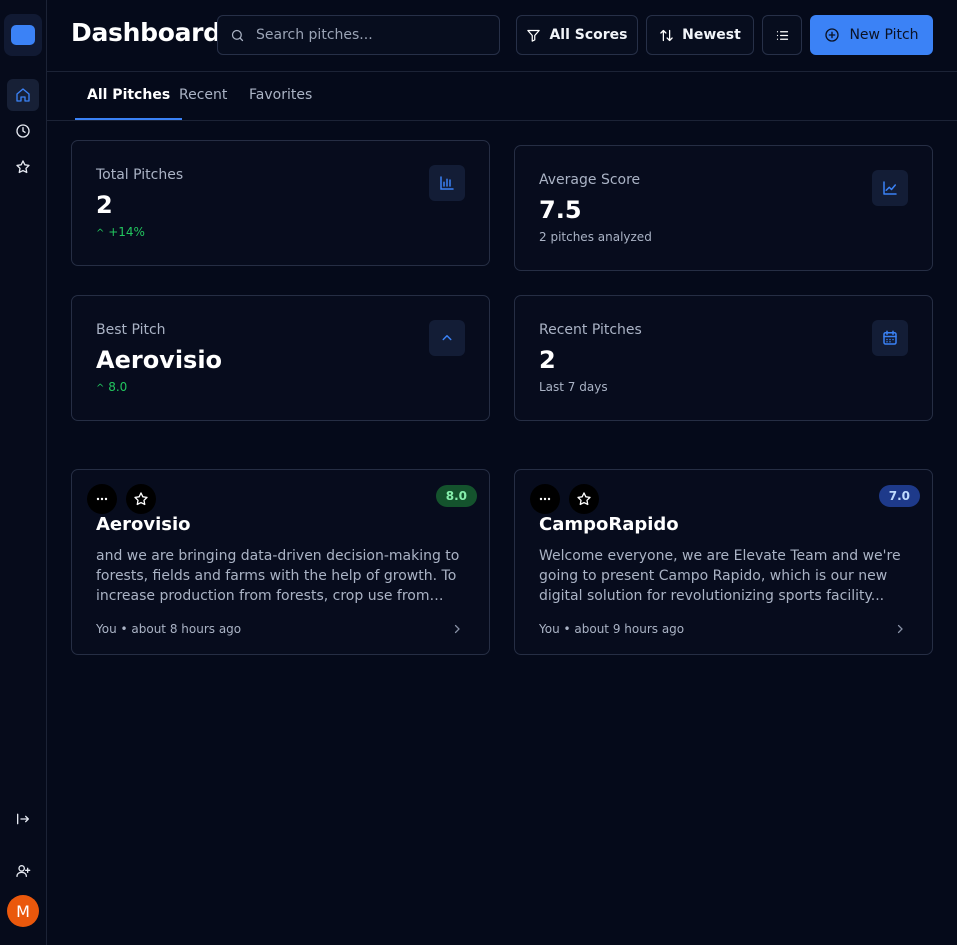 Image resolution: width=957 pixels, height=945 pixels. Describe the element at coordinates (23, 131) in the screenshot. I see `clock-icon` at that location.